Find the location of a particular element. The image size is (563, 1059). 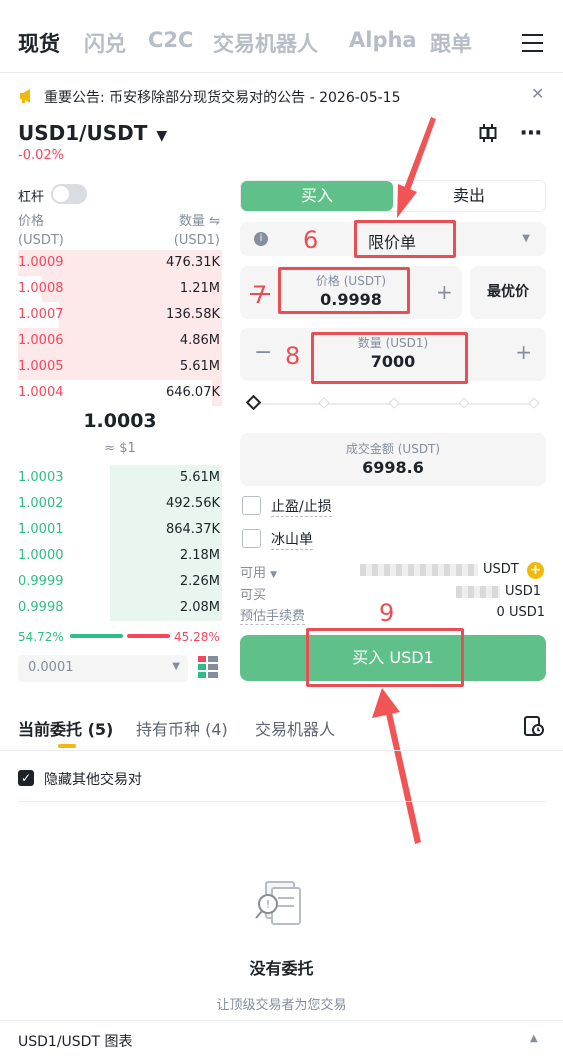

ask-row: 1.0008 1.21M is located at coordinates (120, 289).